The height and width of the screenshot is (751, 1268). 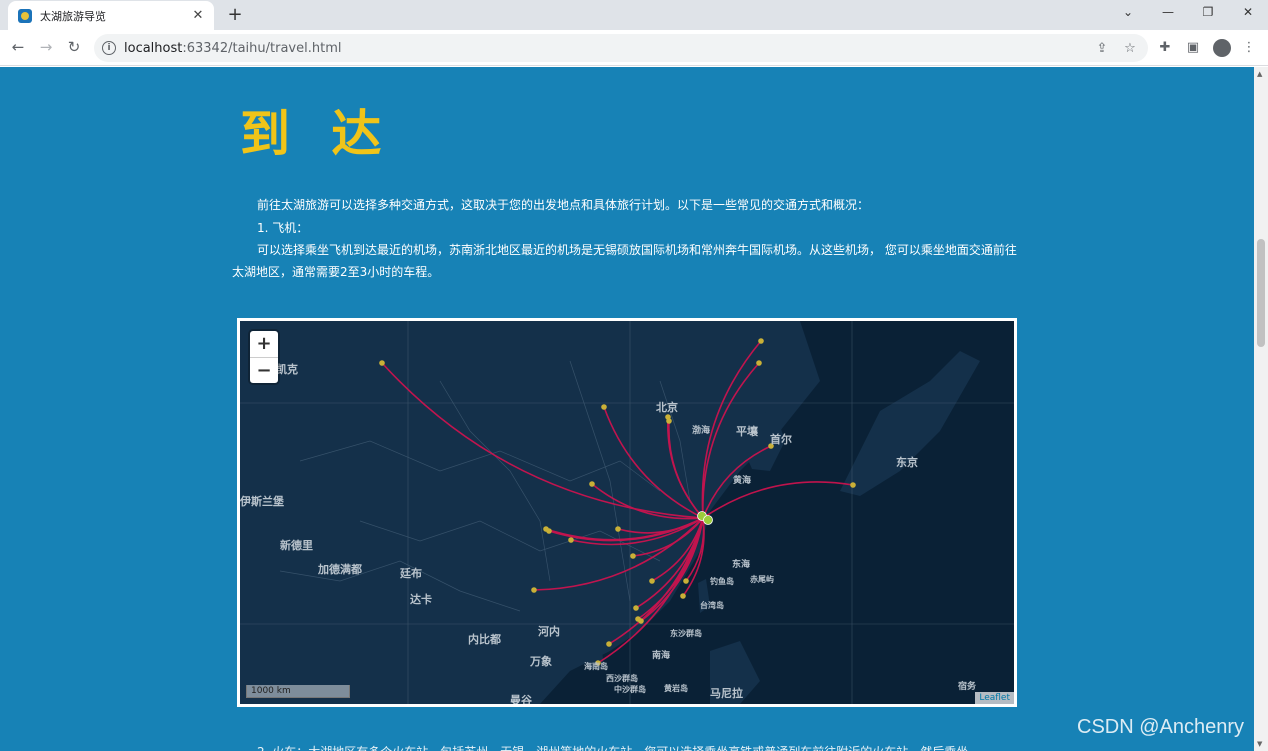 I want to click on url-text: localhost:63342/taihu/travel.html, so click(x=233, y=48).